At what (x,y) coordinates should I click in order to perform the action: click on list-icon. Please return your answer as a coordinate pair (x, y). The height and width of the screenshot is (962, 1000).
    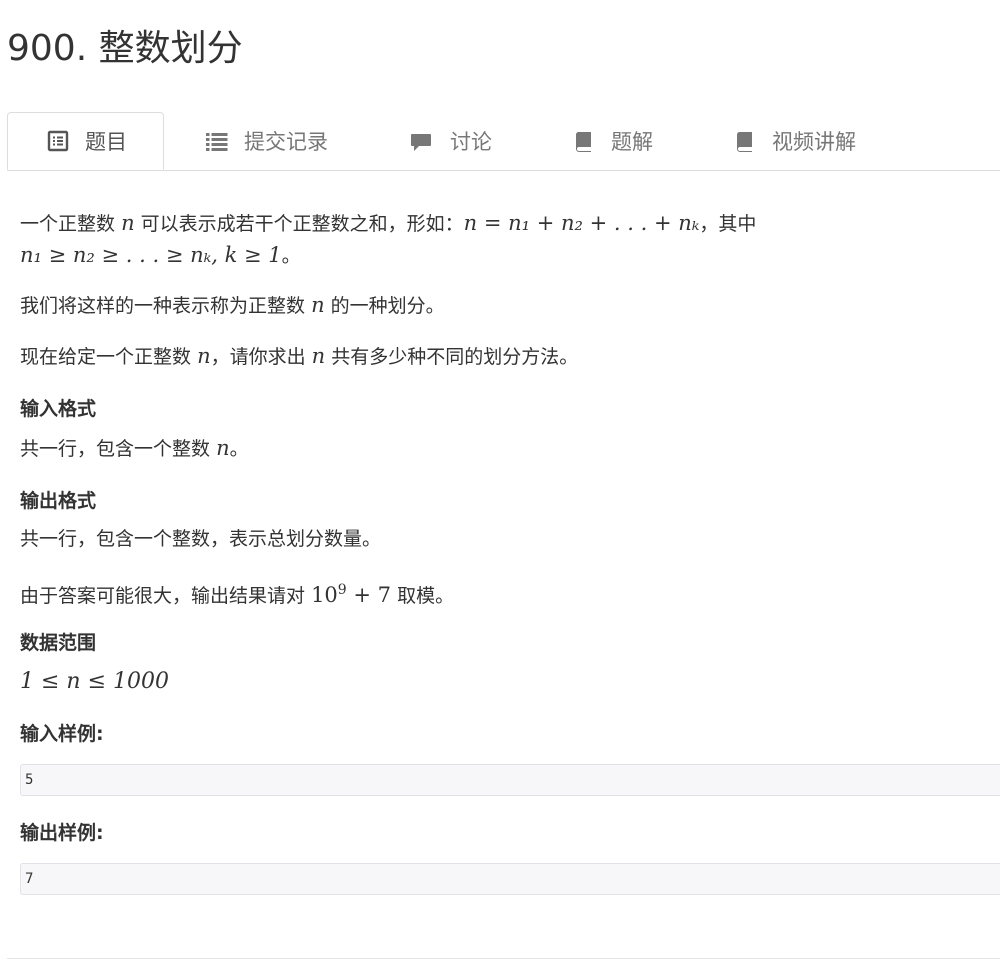
    Looking at the image, I should click on (217, 141).